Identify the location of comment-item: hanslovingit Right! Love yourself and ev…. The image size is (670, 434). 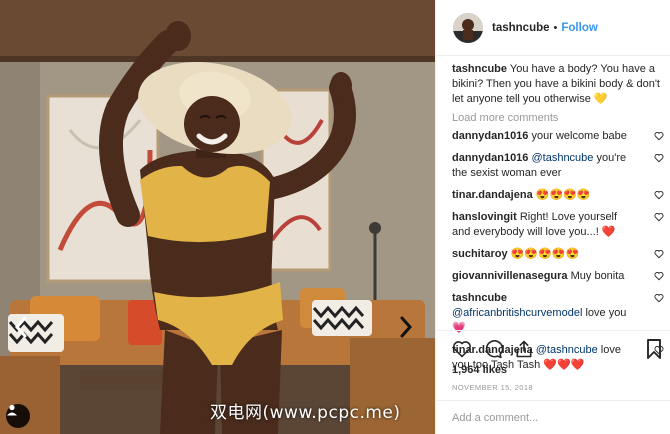
(558, 225).